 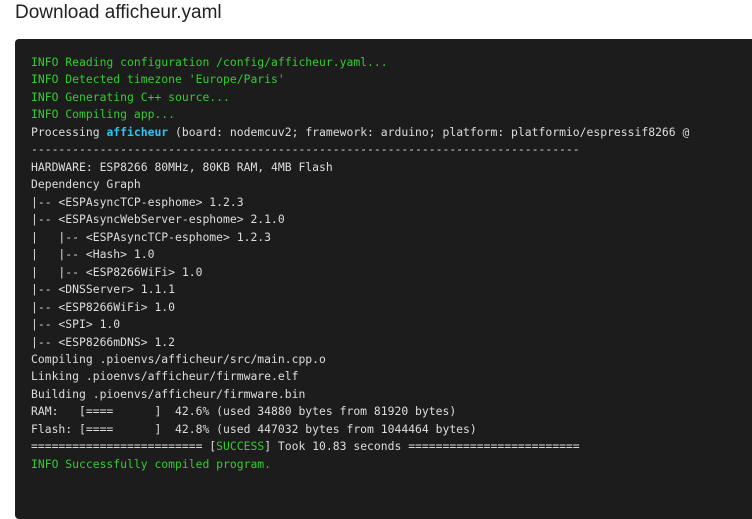 I want to click on log-line: | |-- <ESPAsyncTCP-esphome> 1.2.3, so click(x=360, y=237).